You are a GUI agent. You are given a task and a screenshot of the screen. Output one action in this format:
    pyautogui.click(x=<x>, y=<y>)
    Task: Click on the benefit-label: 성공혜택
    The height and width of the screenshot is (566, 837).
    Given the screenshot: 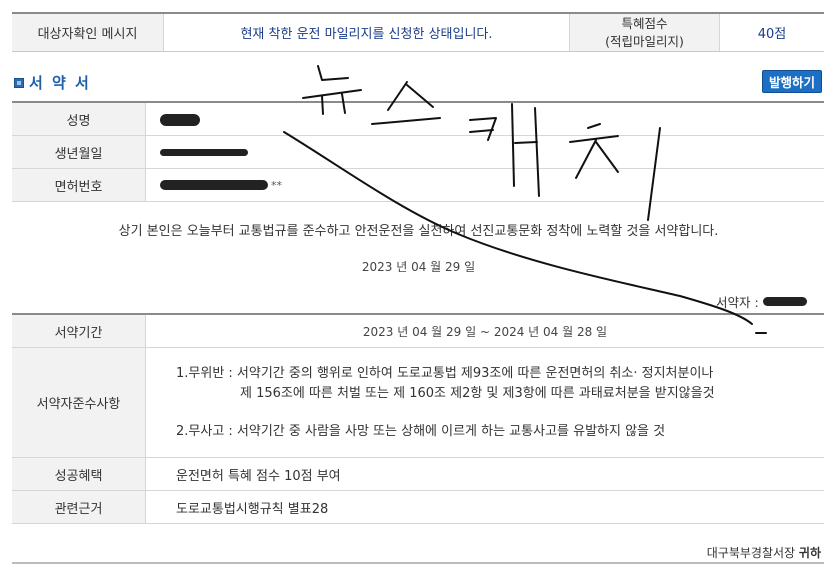 What is the action you would take?
    pyautogui.click(x=79, y=474)
    